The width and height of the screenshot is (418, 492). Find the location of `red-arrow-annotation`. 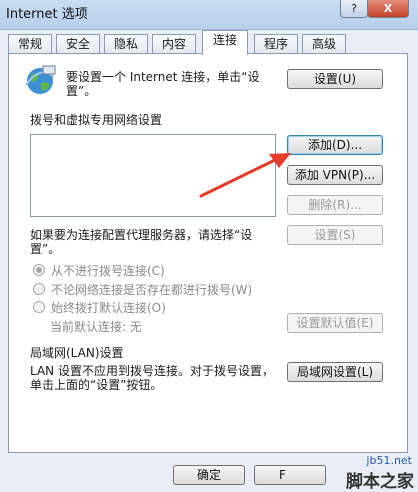

red-arrow-annotation is located at coordinates (245, 175).